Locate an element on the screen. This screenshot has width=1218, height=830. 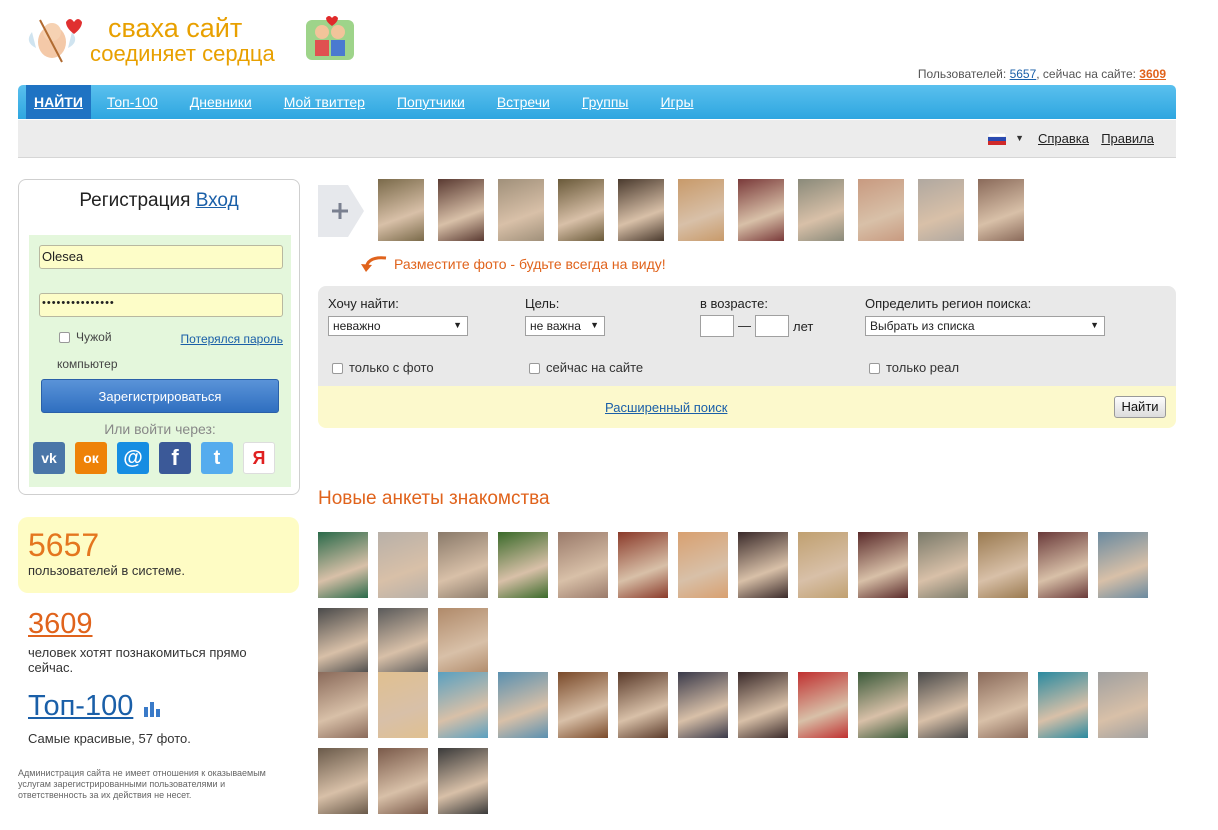
only-photo-label: только с фото is located at coordinates (391, 367).